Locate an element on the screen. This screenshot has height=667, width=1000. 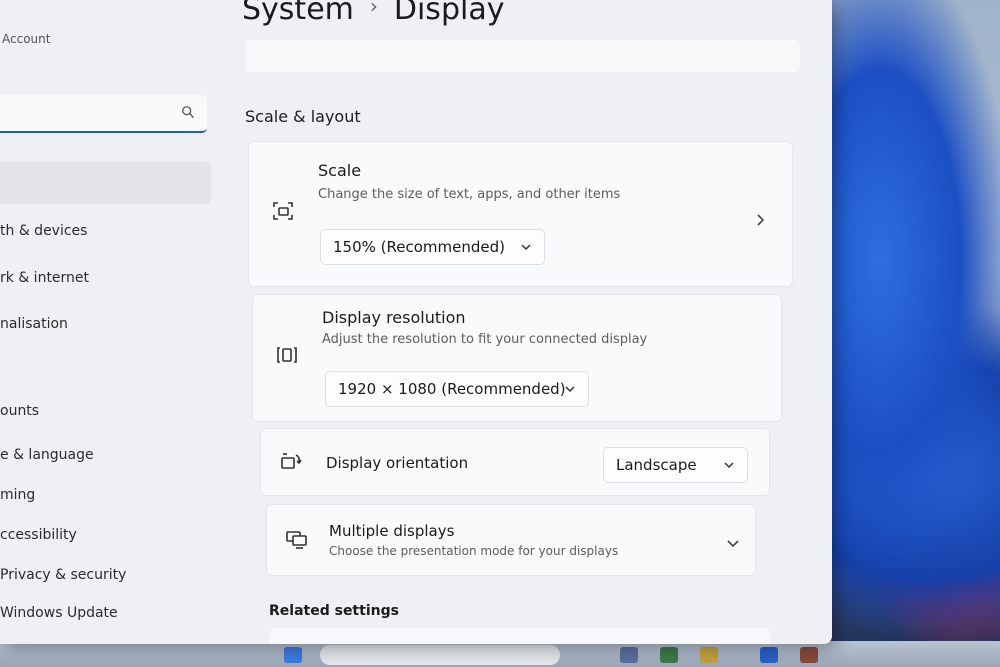
sidebar-item-time-language: e & language is located at coordinates (47, 455).